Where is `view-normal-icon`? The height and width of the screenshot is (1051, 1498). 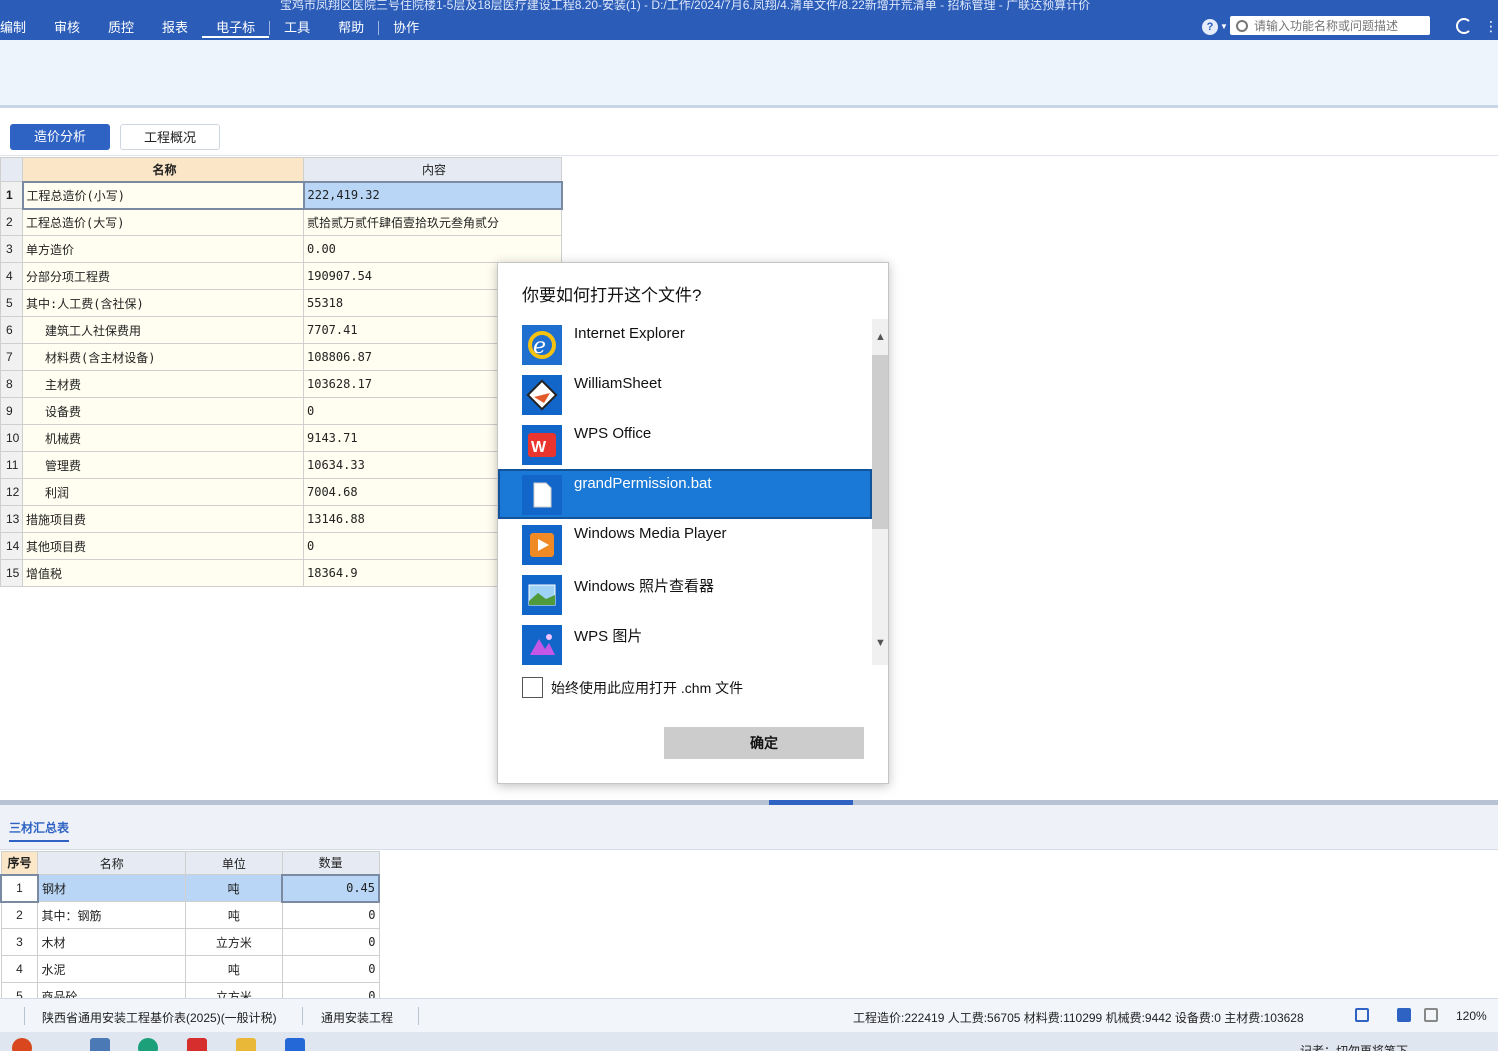 view-normal-icon is located at coordinates (1404, 1015).